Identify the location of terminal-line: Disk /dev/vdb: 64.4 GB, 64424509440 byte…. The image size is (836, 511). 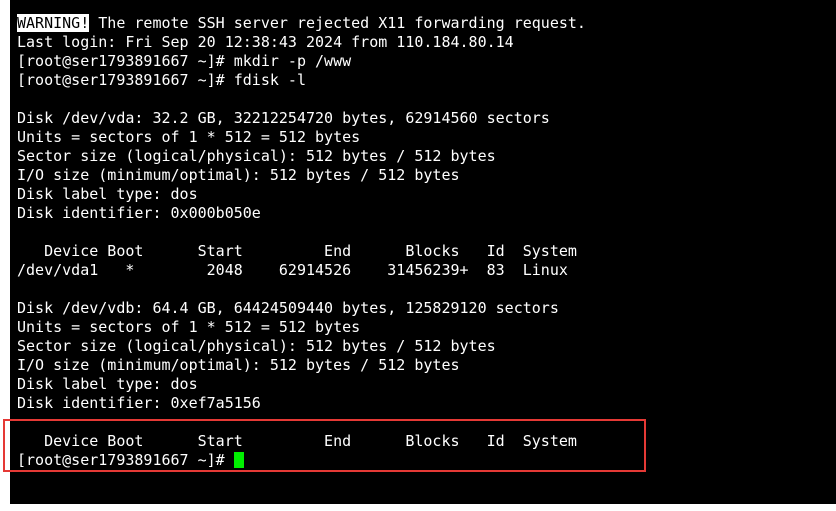
(288, 308).